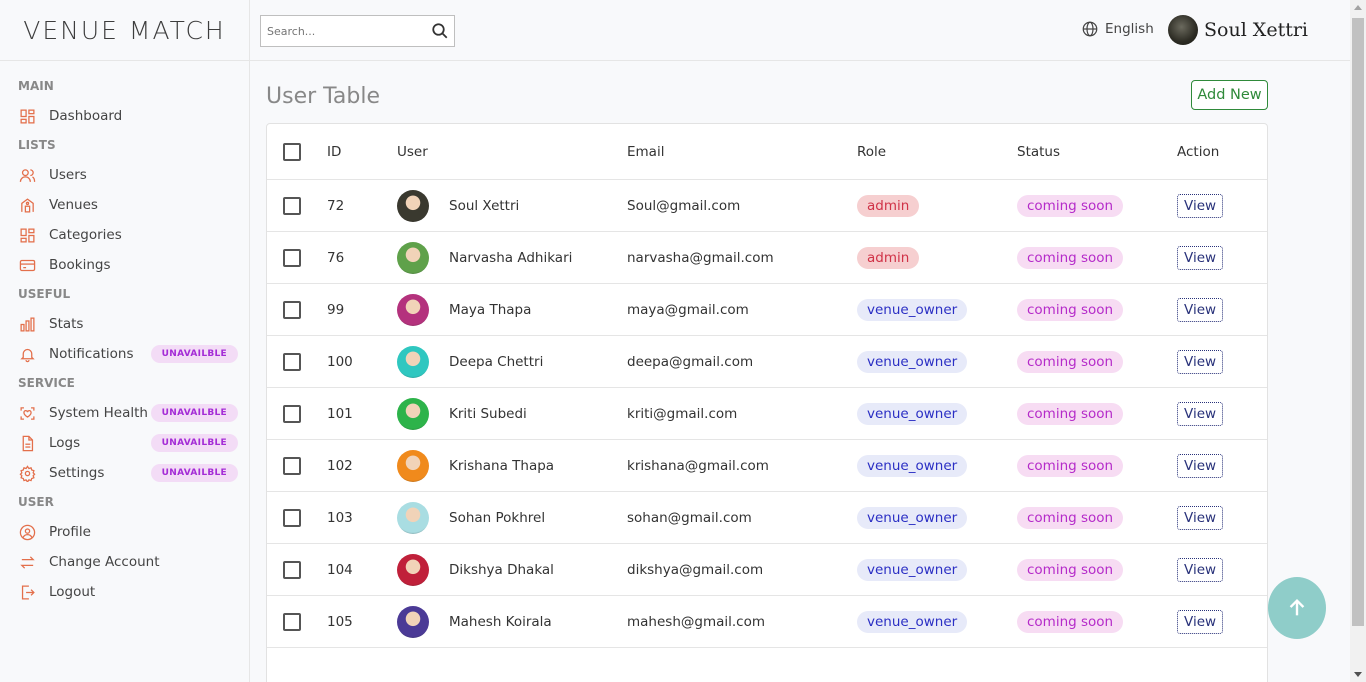 Image resolution: width=1366 pixels, height=682 pixels. What do you see at coordinates (340, 517) in the screenshot?
I see `row-id: 103` at bounding box center [340, 517].